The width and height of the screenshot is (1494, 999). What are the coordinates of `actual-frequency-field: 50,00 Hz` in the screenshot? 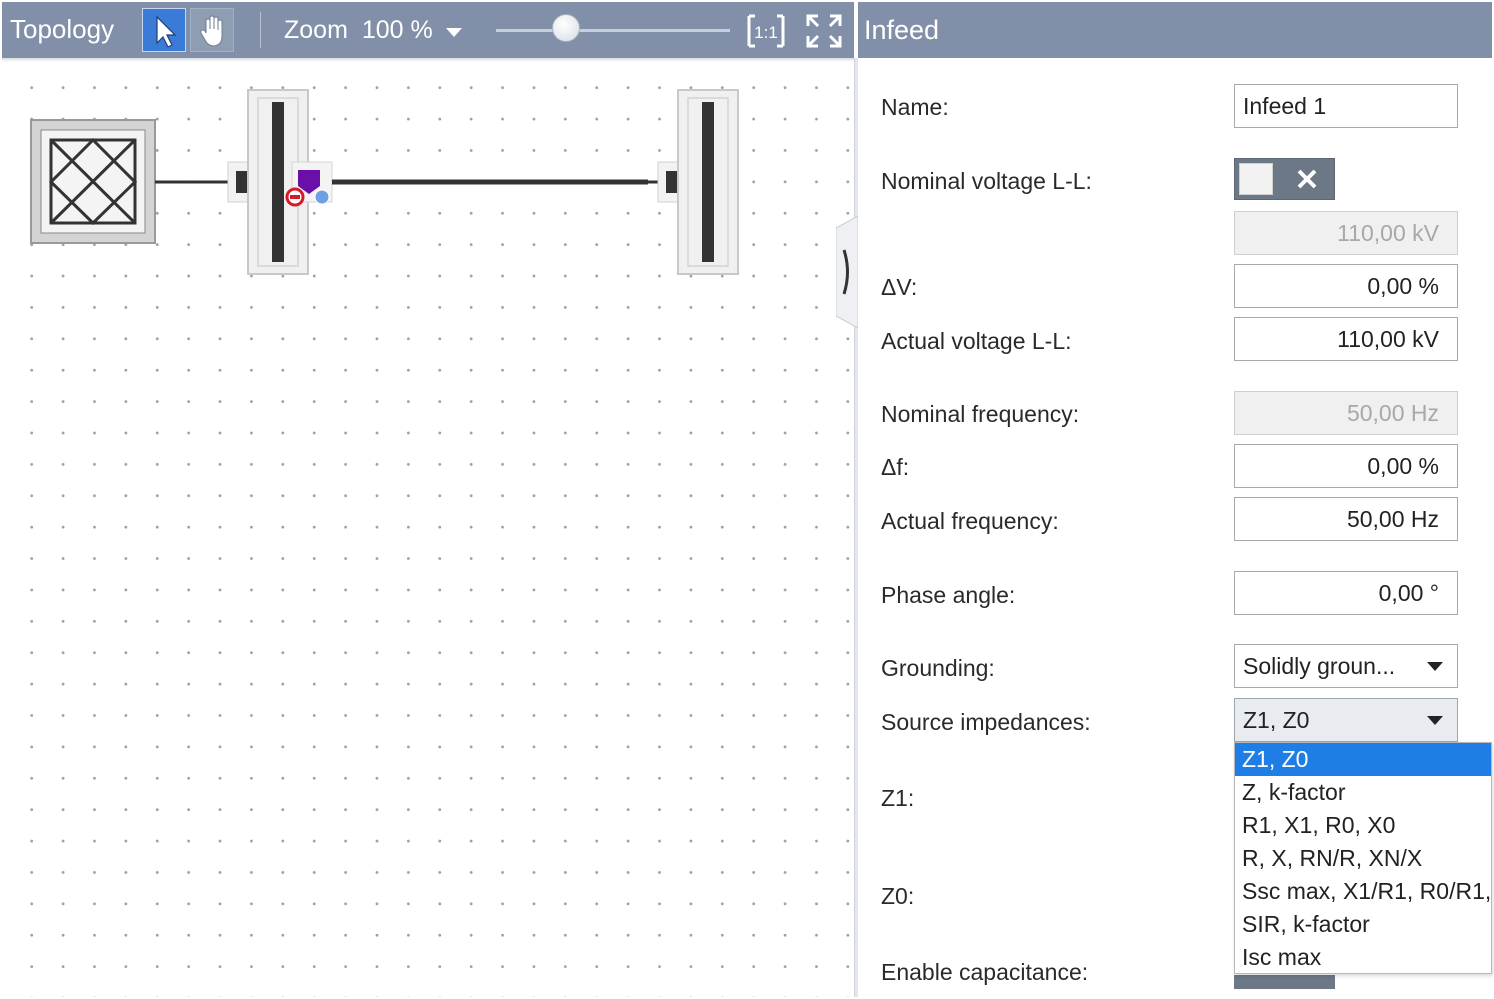 It's located at (1346, 519).